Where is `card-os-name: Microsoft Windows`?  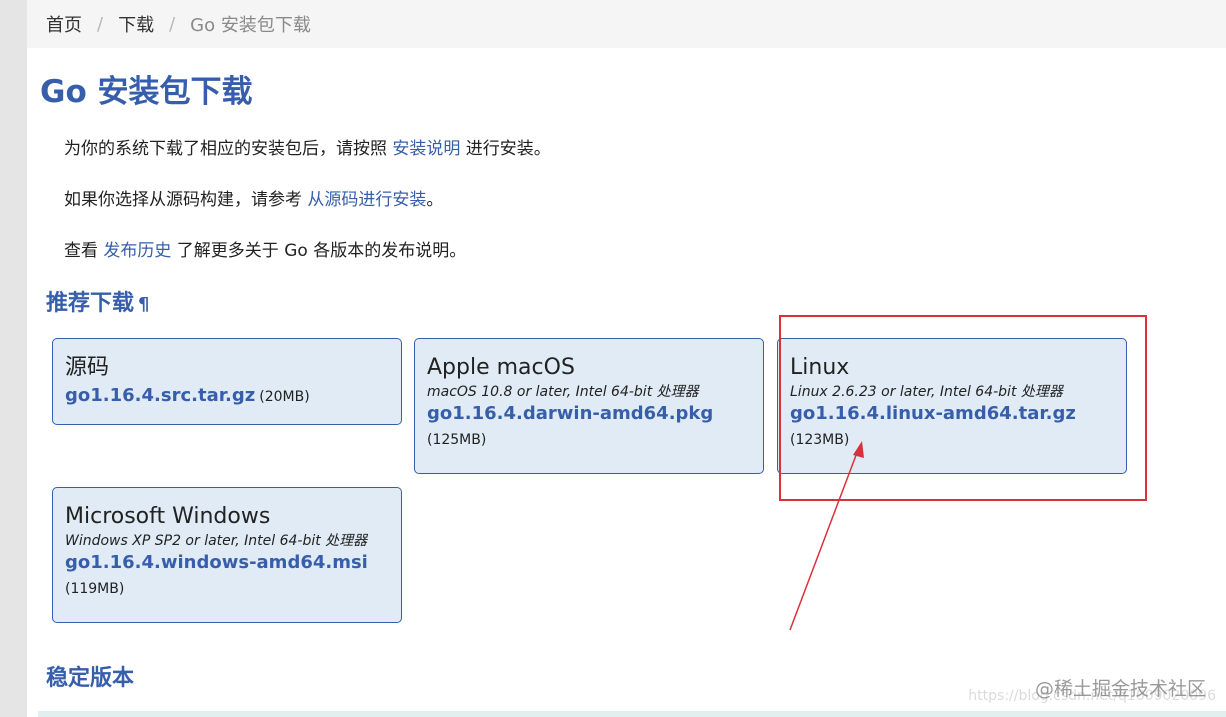
card-os-name: Microsoft Windows is located at coordinates (168, 516).